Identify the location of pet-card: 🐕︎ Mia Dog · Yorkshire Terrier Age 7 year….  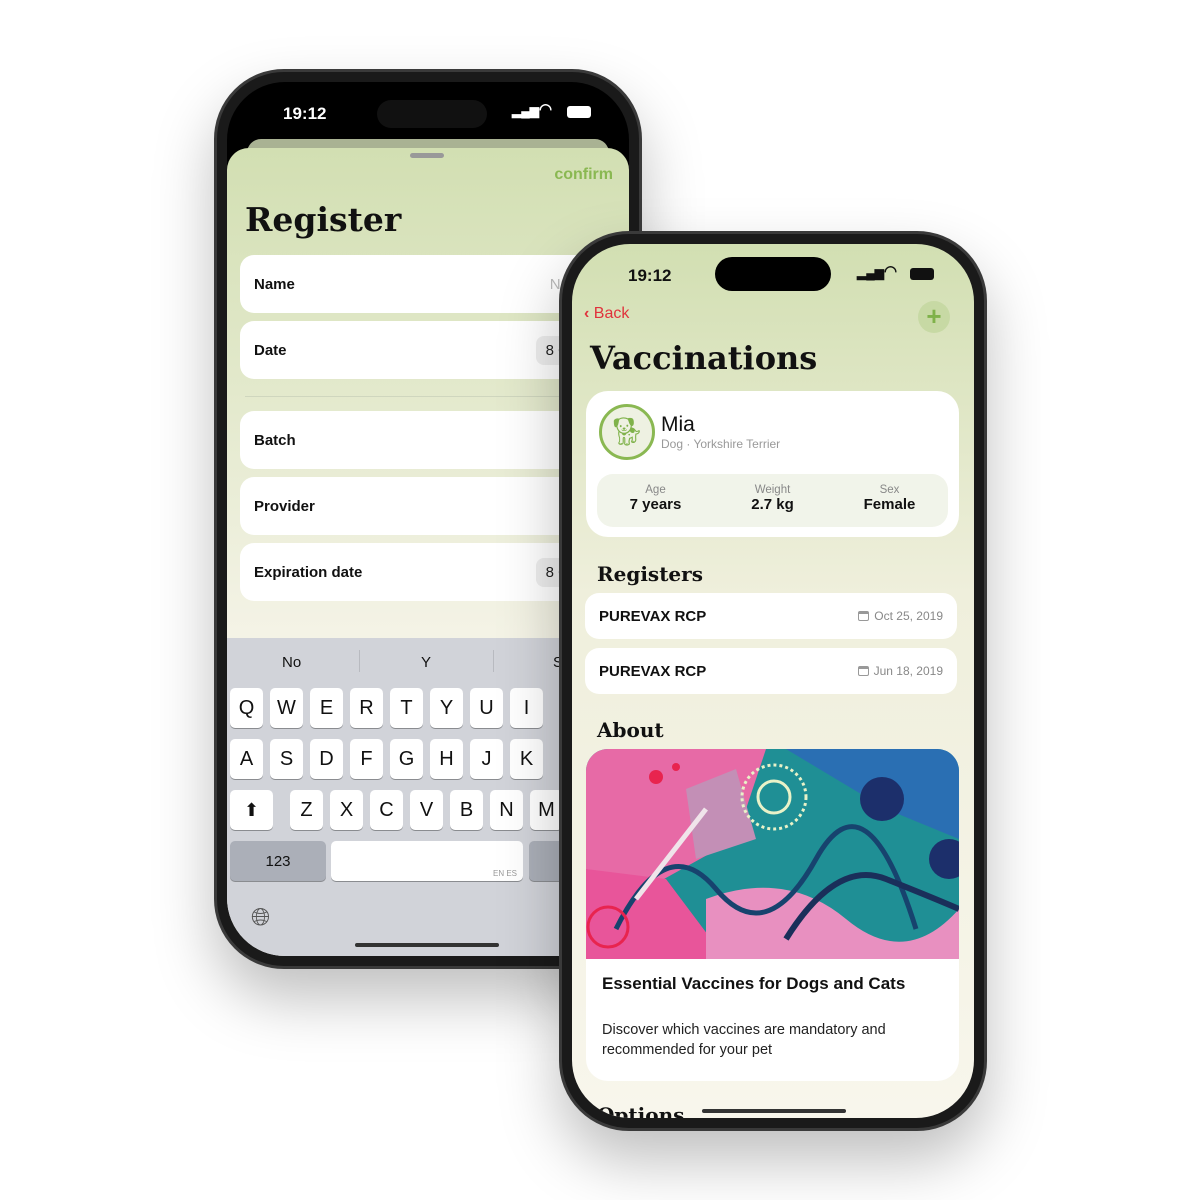
(772, 464).